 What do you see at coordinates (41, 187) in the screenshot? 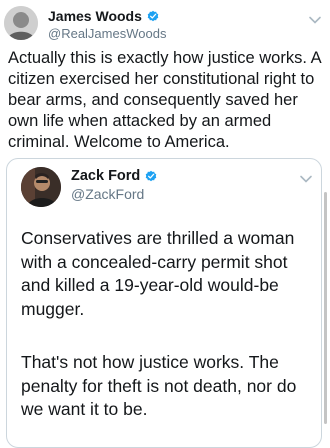
I see `quoted-author-avatar` at bounding box center [41, 187].